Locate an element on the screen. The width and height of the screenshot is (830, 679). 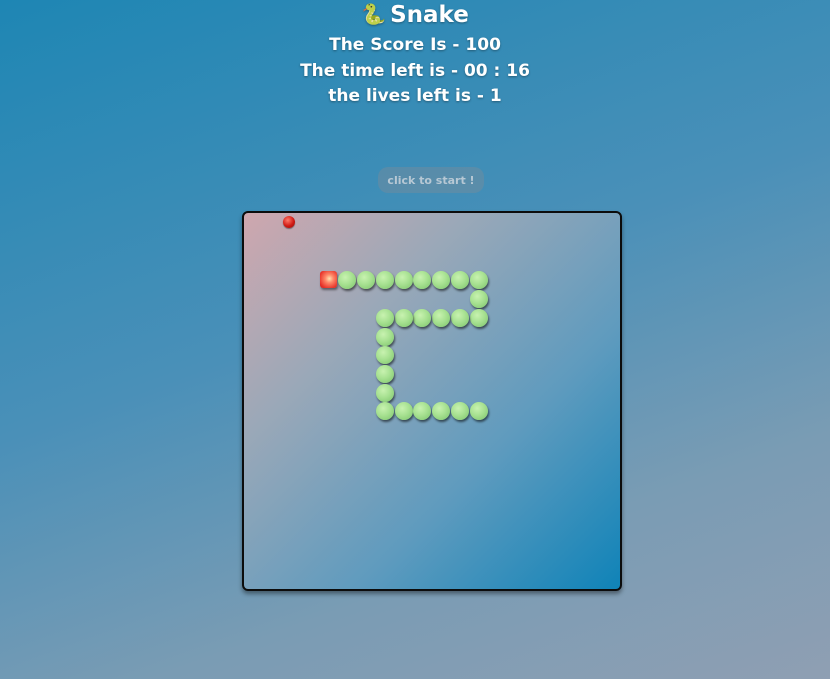
lives-left-text: the lives left is - 1 is located at coordinates (415, 96).